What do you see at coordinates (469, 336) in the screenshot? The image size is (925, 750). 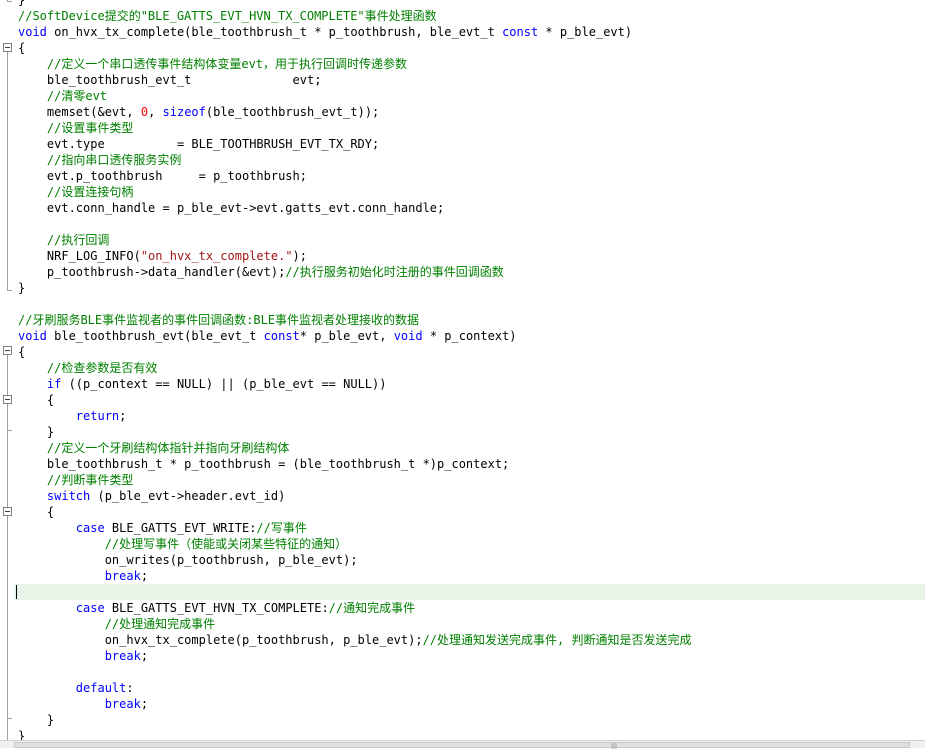 I see `code-token: * p_context)` at bounding box center [469, 336].